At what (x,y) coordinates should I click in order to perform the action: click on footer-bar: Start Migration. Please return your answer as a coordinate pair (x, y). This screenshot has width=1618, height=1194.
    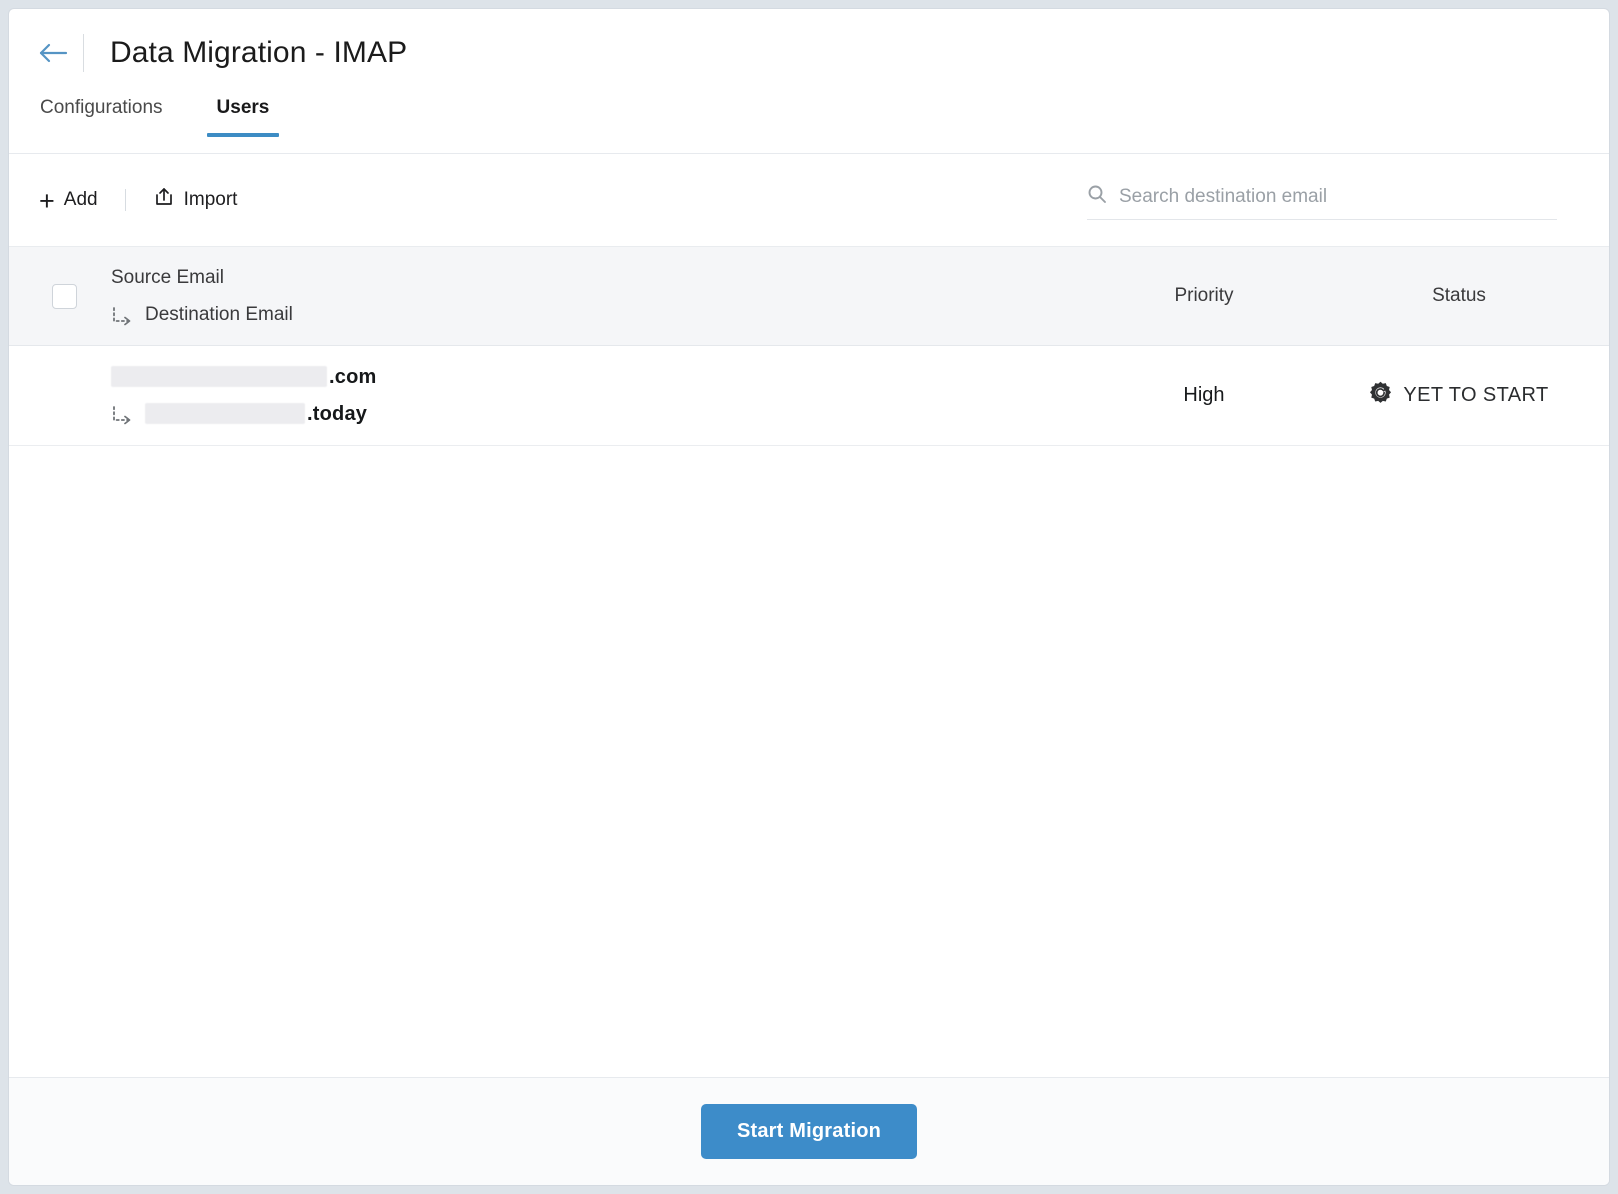
    Looking at the image, I should click on (809, 1131).